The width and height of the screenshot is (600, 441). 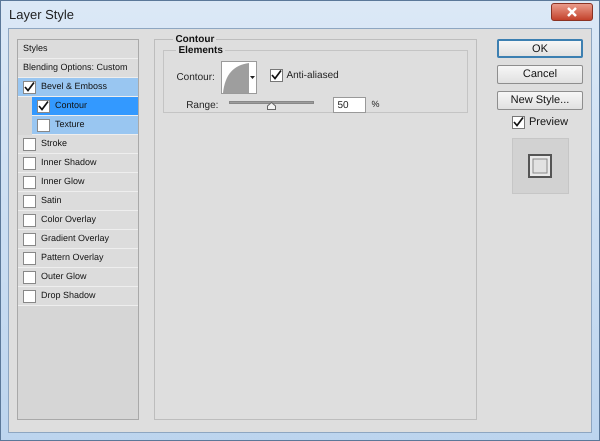 What do you see at coordinates (68, 295) in the screenshot?
I see `item-label: Drop Shadow` at bounding box center [68, 295].